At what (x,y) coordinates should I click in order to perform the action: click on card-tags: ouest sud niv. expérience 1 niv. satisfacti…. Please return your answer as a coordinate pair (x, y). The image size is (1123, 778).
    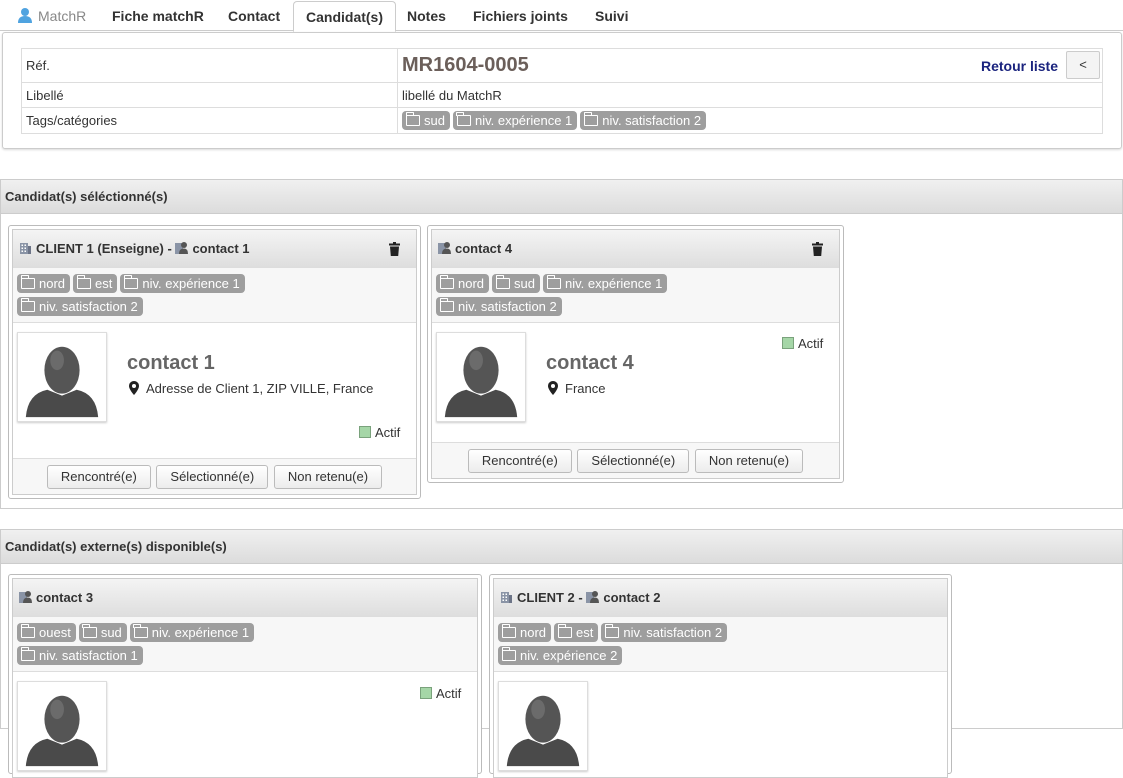
    Looking at the image, I should click on (245, 644).